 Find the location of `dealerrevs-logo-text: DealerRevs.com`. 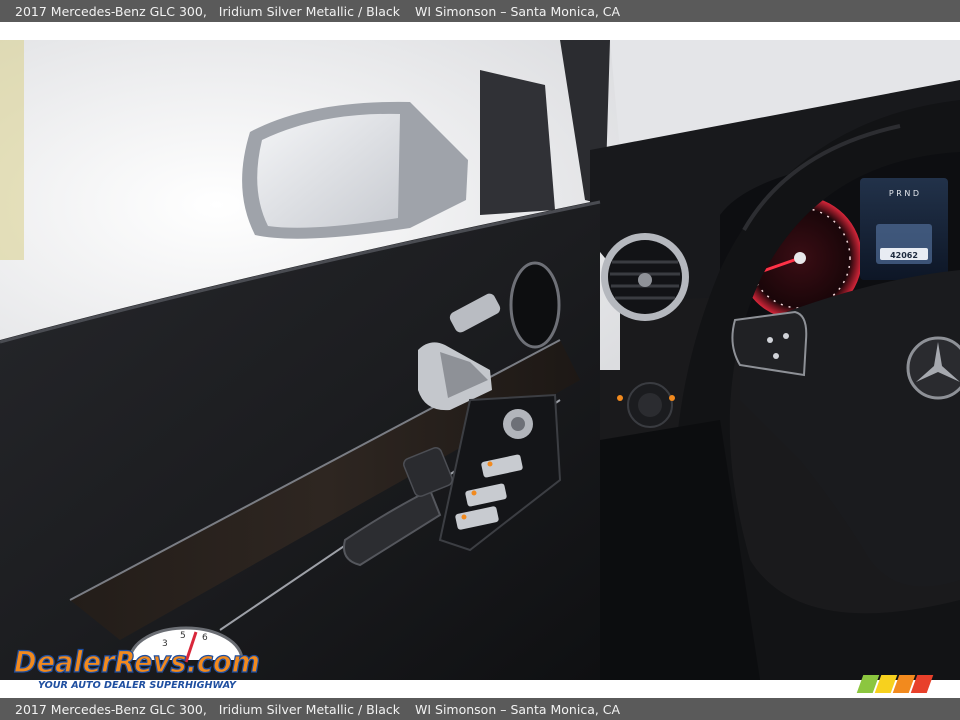

dealerrevs-logo-text: DealerRevs.com is located at coordinates (137, 662).